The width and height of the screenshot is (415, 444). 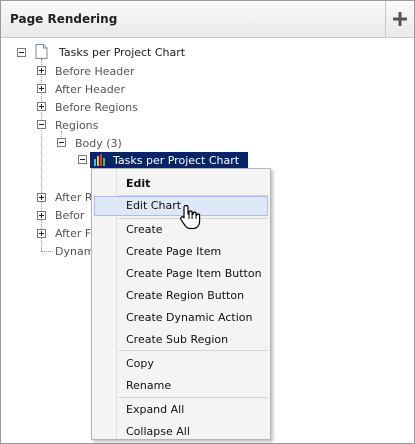 What do you see at coordinates (64, 19) in the screenshot?
I see `panel-title: Page Rendering` at bounding box center [64, 19].